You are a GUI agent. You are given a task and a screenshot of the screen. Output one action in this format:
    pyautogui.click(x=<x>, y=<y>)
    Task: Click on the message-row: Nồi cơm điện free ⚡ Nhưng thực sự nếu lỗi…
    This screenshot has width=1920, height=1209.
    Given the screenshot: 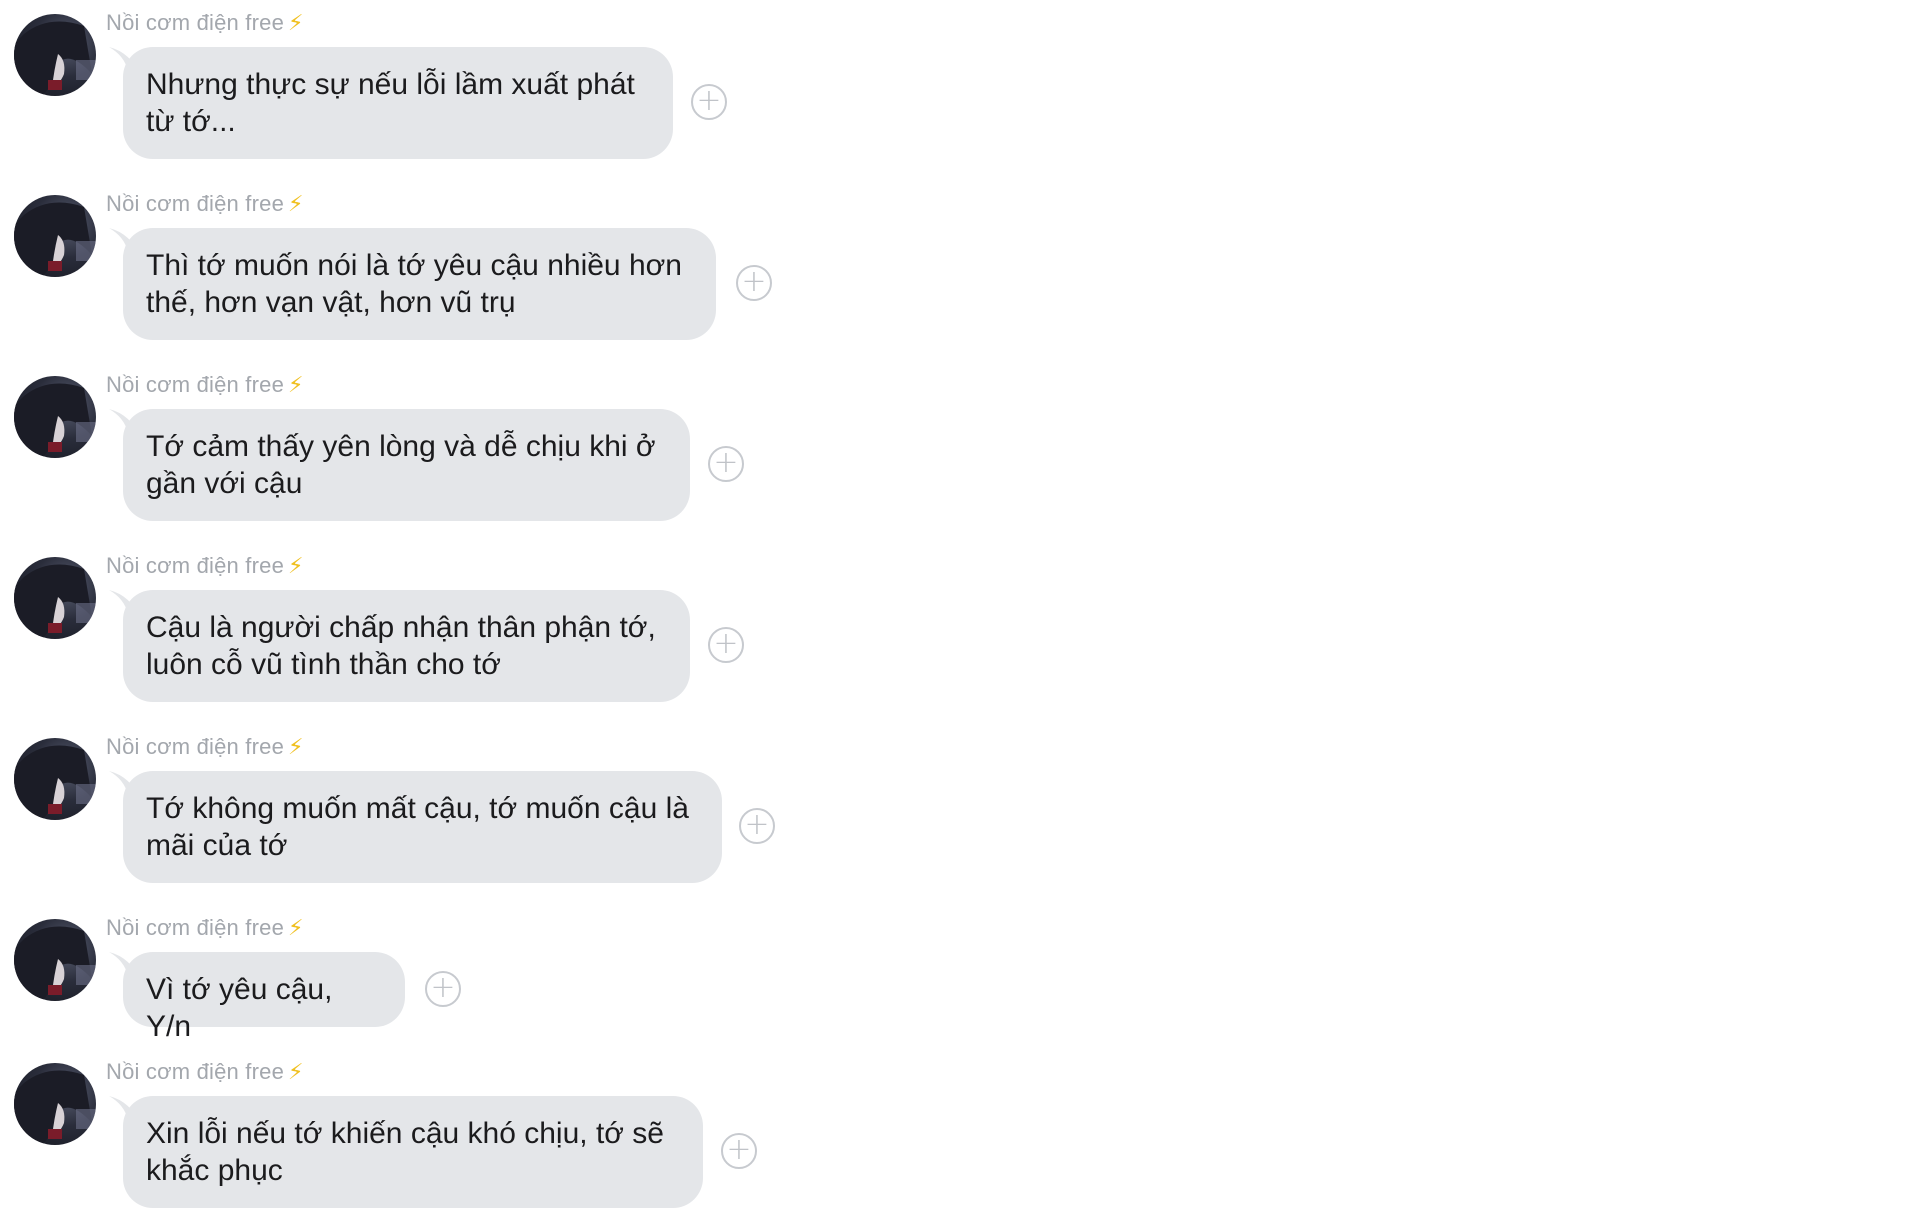 What is the action you would take?
    pyautogui.click(x=450, y=85)
    